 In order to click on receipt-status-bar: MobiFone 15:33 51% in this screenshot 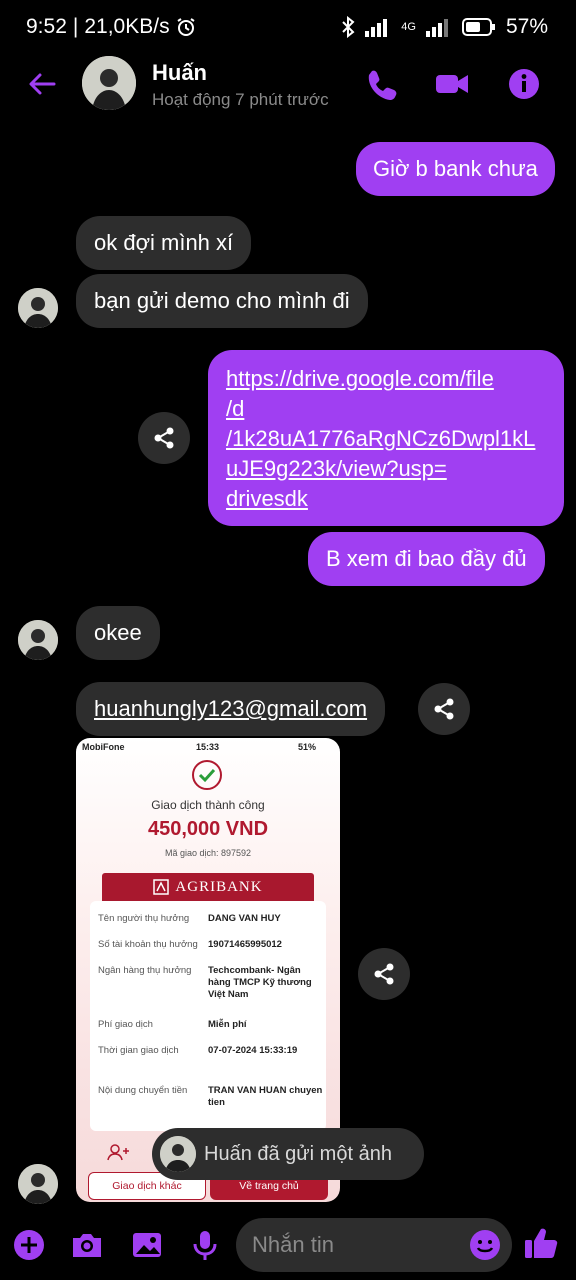, I will do `click(208, 747)`.